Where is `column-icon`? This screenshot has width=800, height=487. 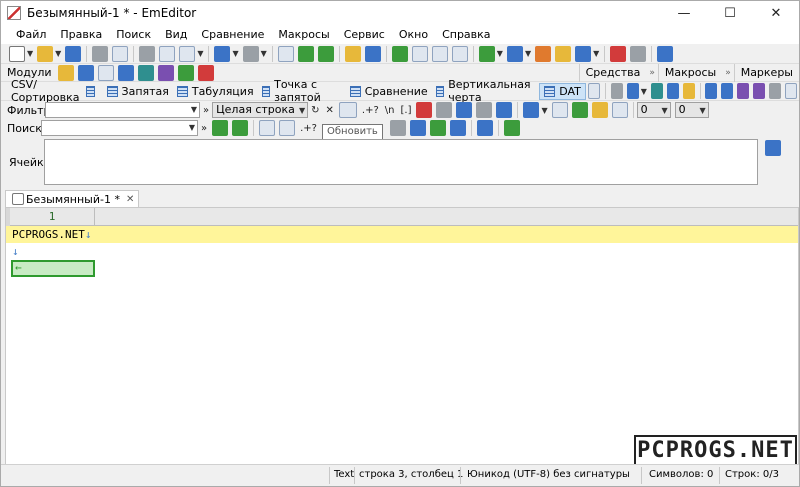 column-icon is located at coordinates (632, 91).